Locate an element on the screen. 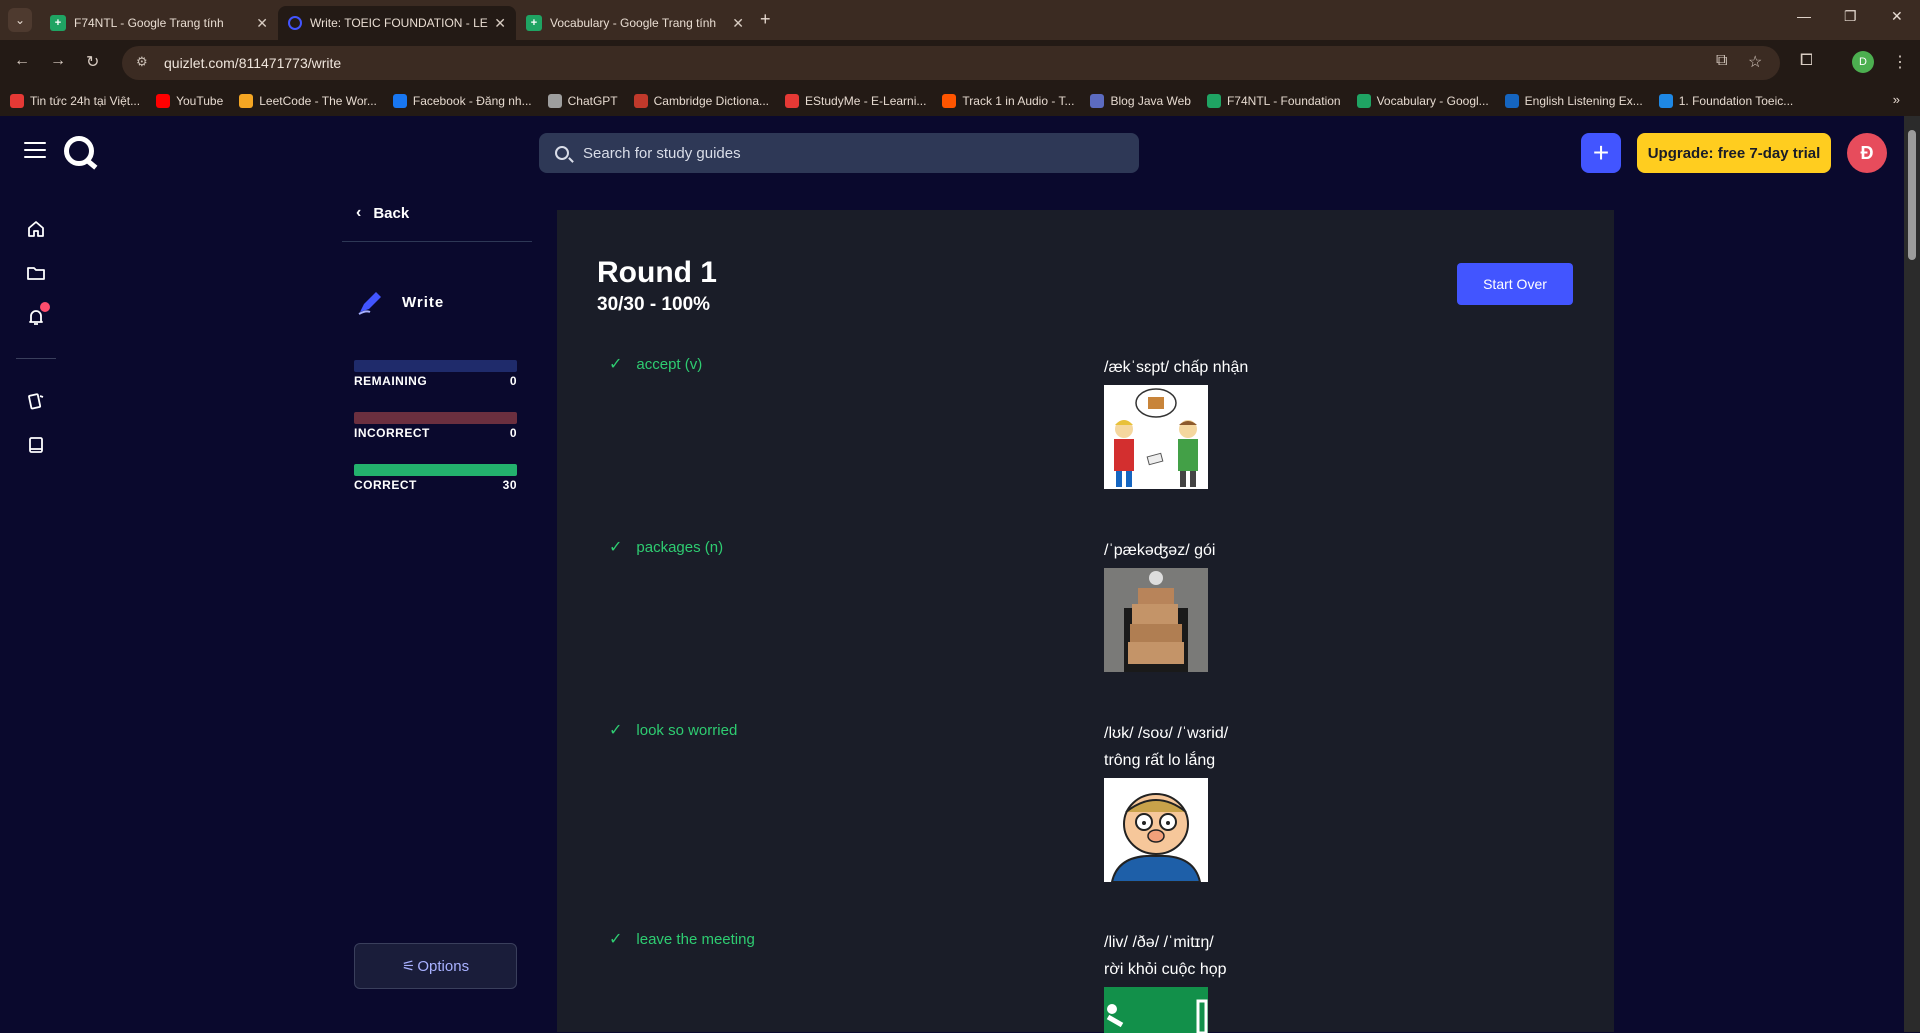 The image size is (1920, 1033). round-score: 30/30 - 100% is located at coordinates (654, 304).